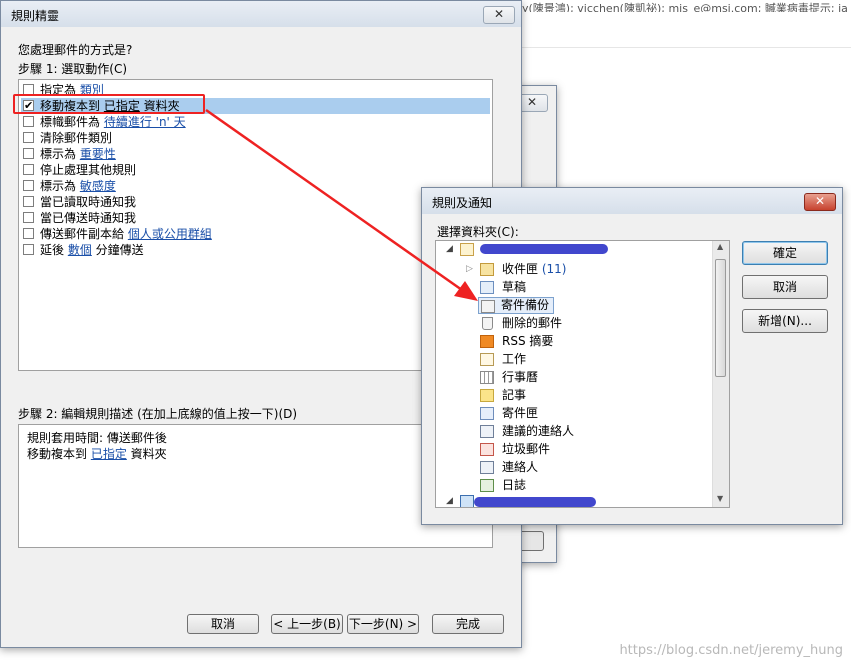 This screenshot has width=851, height=668. Describe the element at coordinates (109, 454) in the screenshot. I see `rule-desc-link-specified: 已指定` at that location.